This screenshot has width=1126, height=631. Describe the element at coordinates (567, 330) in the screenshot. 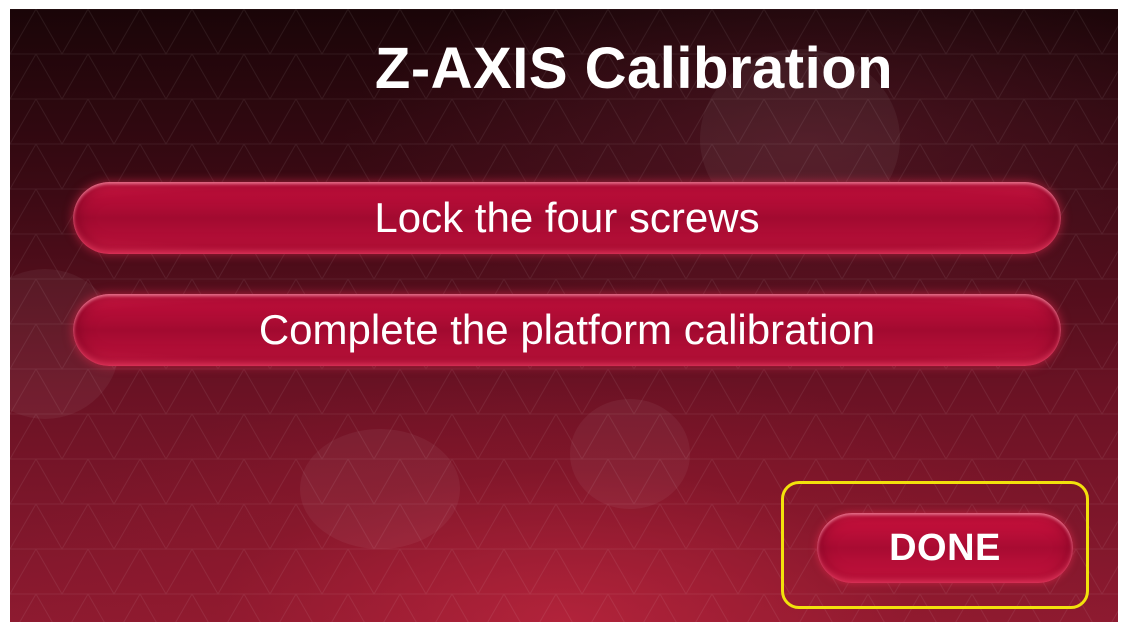

I see `step-platform-calibration-button: Complete the platform calibration` at that location.